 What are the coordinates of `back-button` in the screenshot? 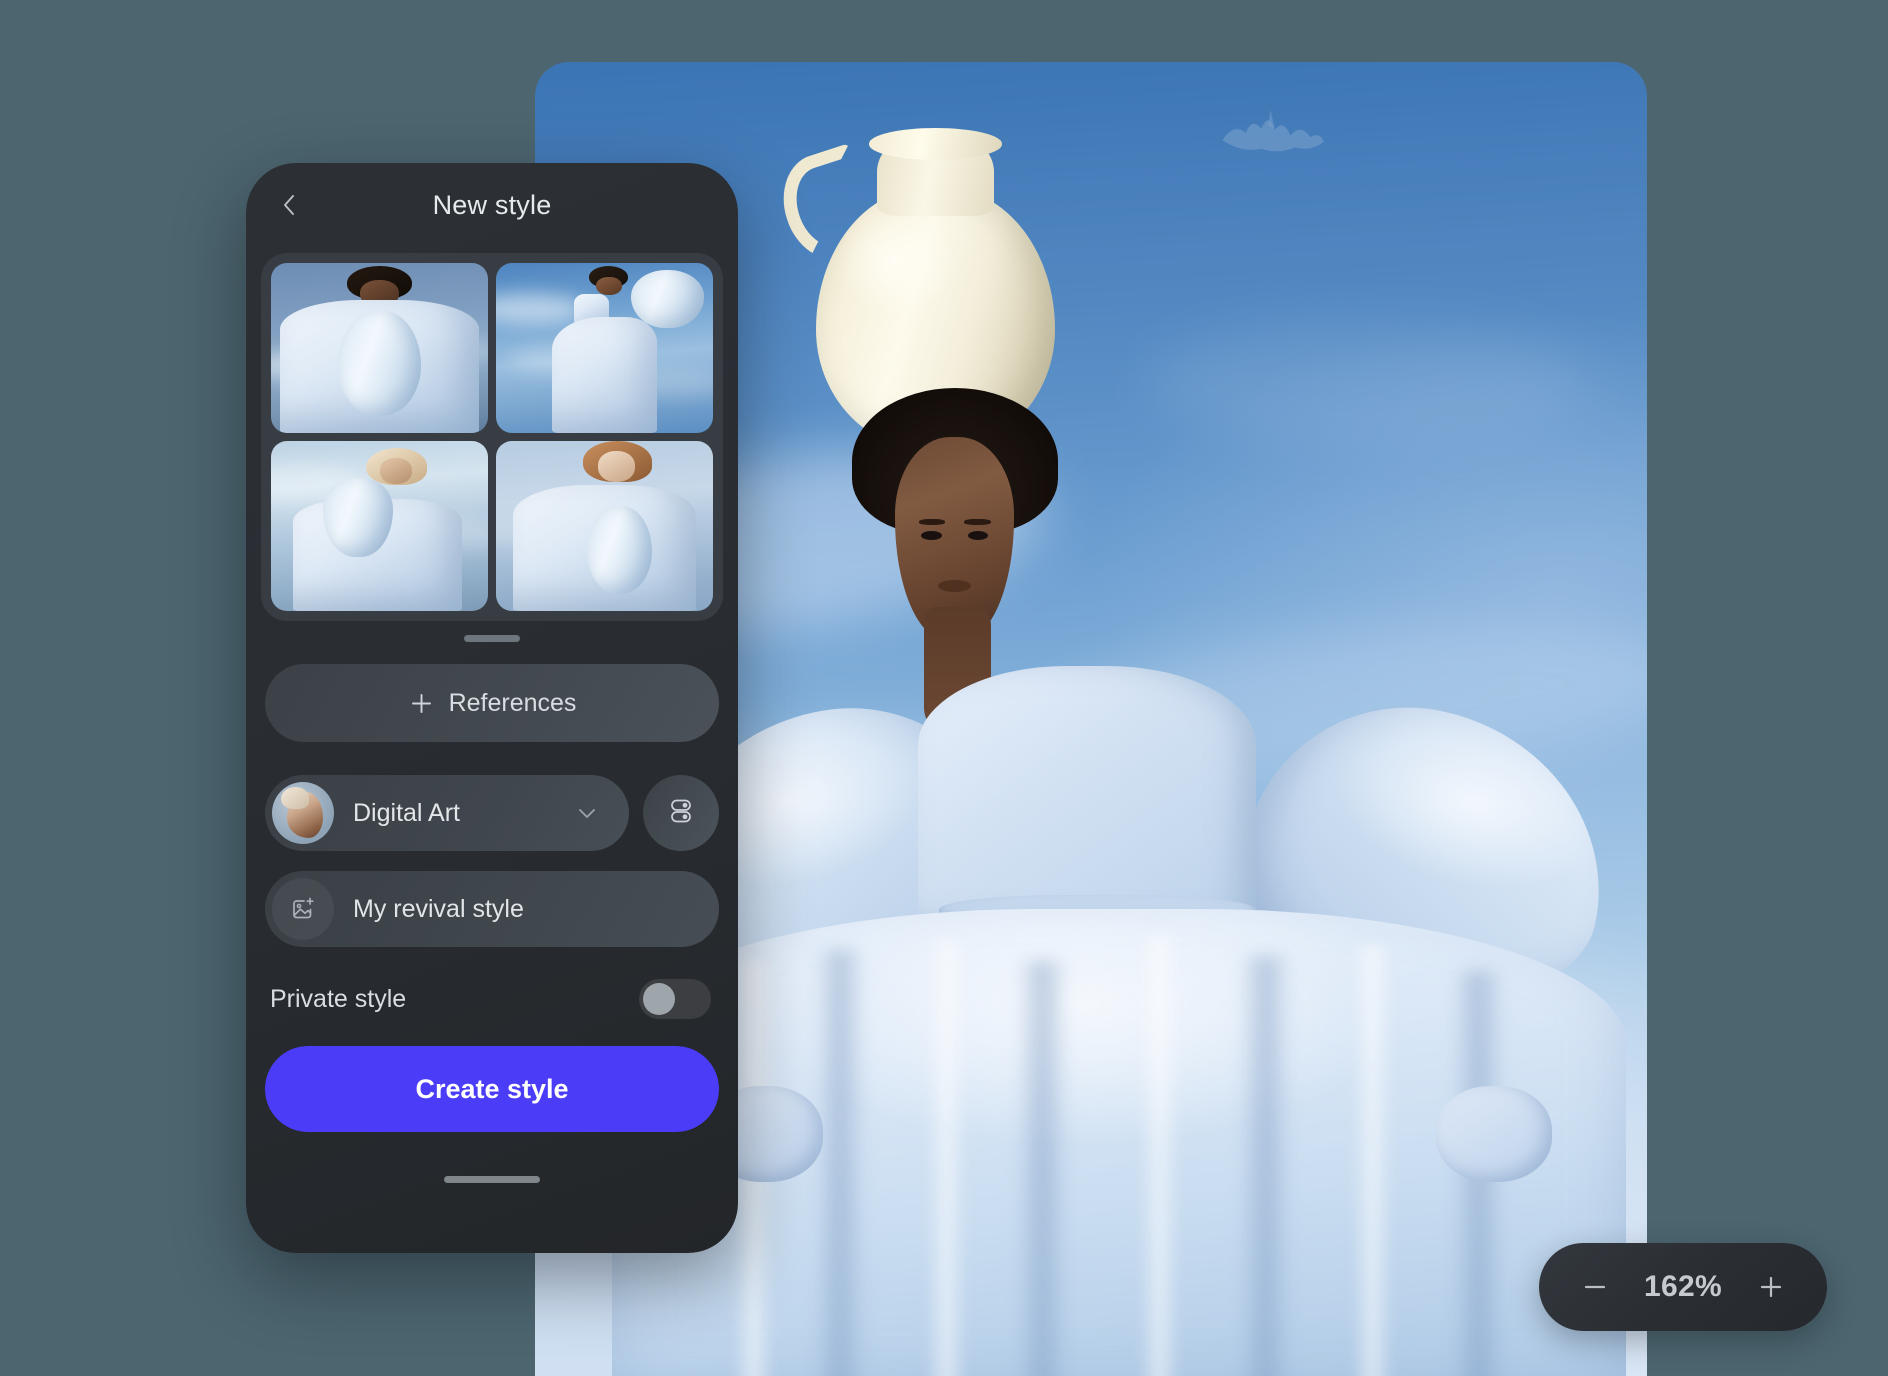 It's located at (290, 205).